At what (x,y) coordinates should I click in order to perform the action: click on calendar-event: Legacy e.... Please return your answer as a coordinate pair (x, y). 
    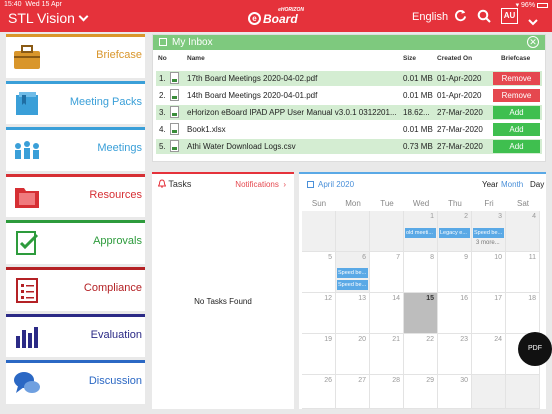
    Looking at the image, I should click on (454, 233).